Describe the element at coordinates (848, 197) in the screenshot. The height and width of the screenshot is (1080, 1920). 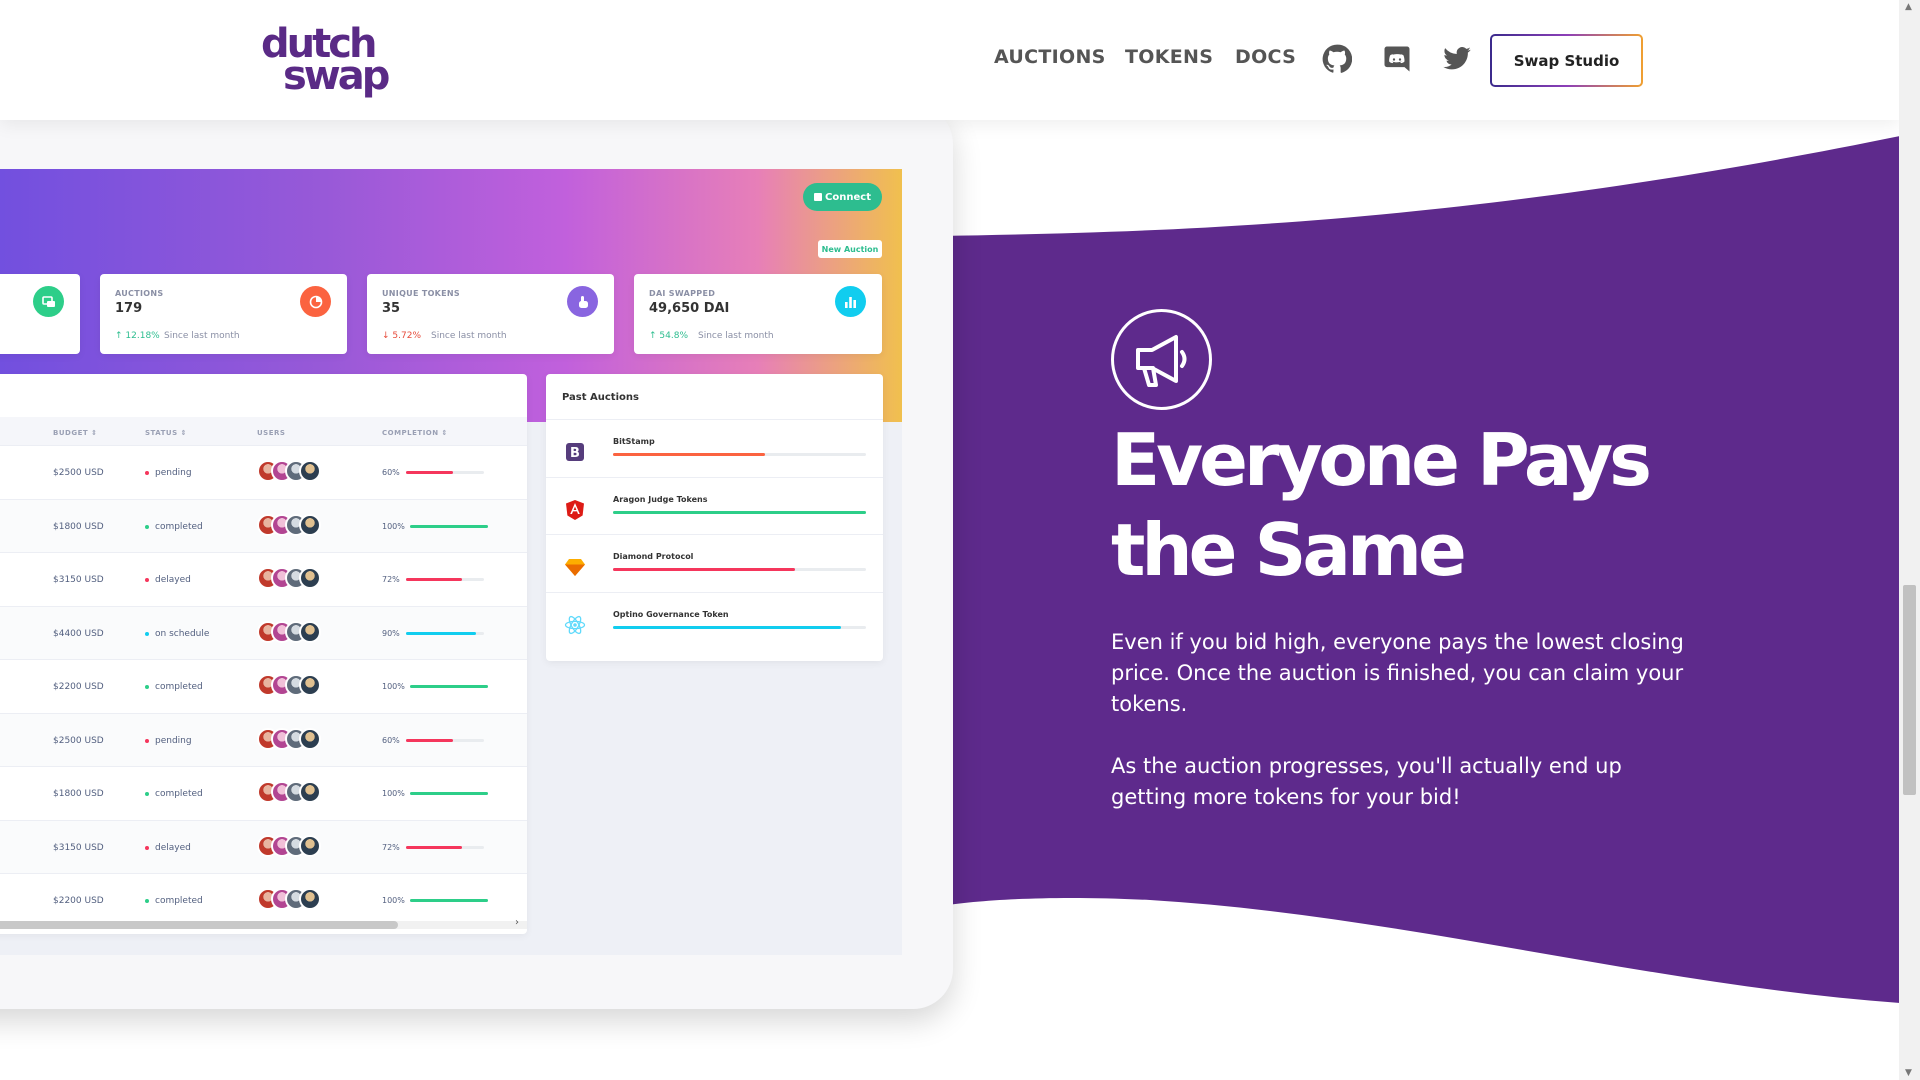
I see `connect-label: Connect` at that location.